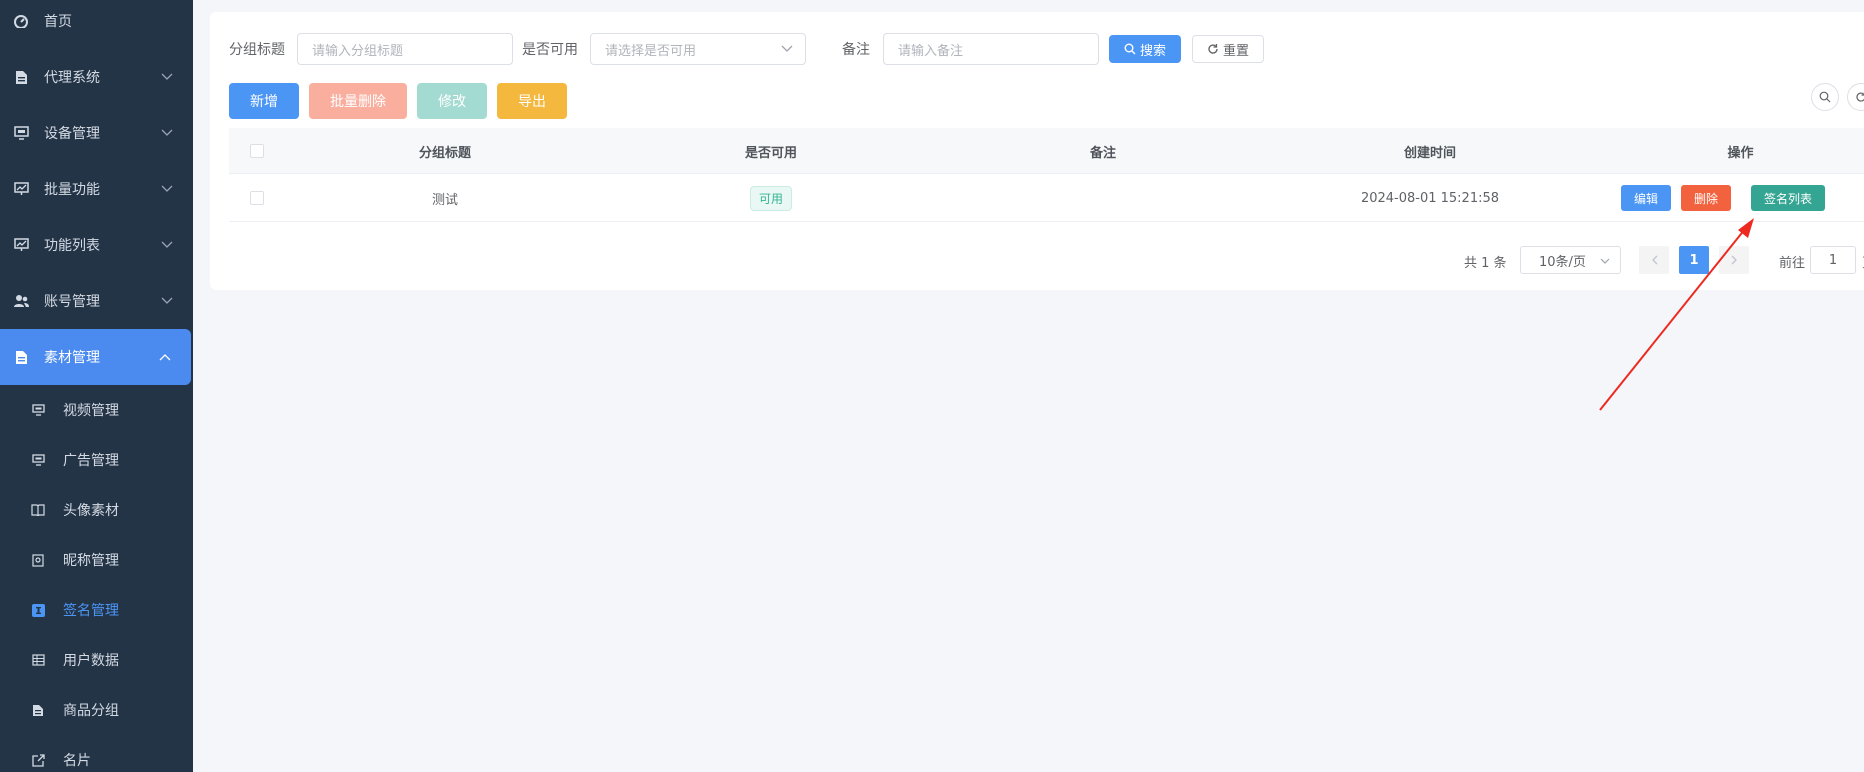 The width and height of the screenshot is (1864, 772). What do you see at coordinates (91, 661) in the screenshot?
I see `sidebar-subitem-label: 用户数据` at bounding box center [91, 661].